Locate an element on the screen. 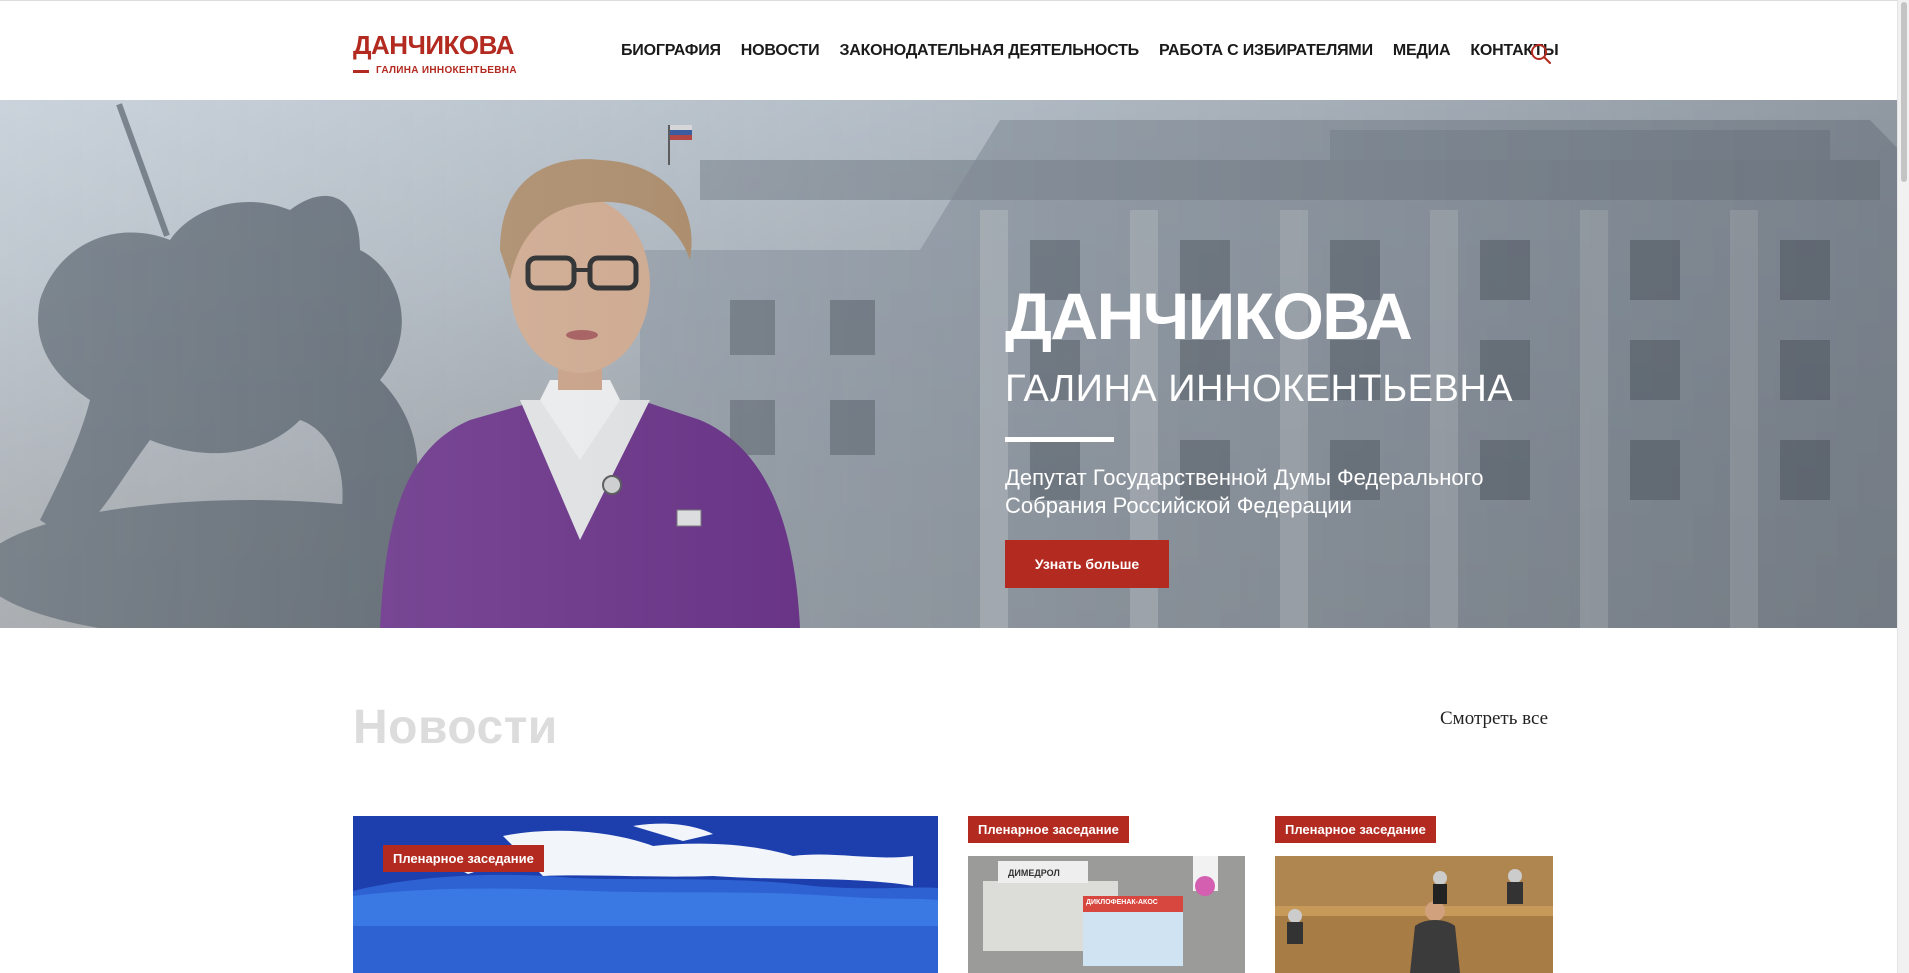 This screenshot has height=973, width=1909. learn-more-button: Узнать больше is located at coordinates (1087, 564).